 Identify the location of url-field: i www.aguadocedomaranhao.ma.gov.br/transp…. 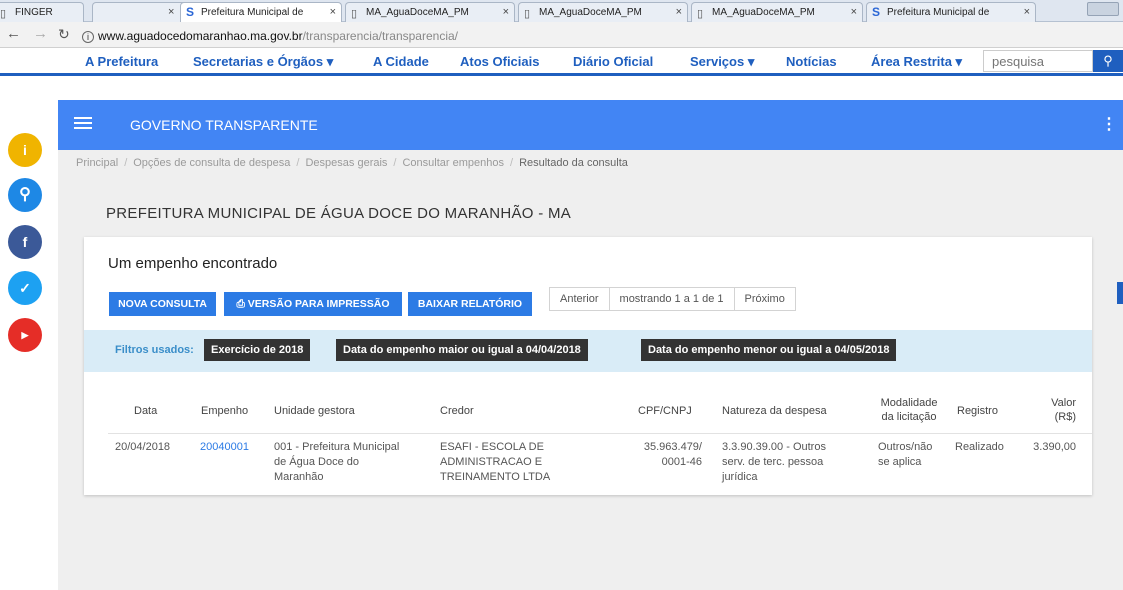
(270, 36).